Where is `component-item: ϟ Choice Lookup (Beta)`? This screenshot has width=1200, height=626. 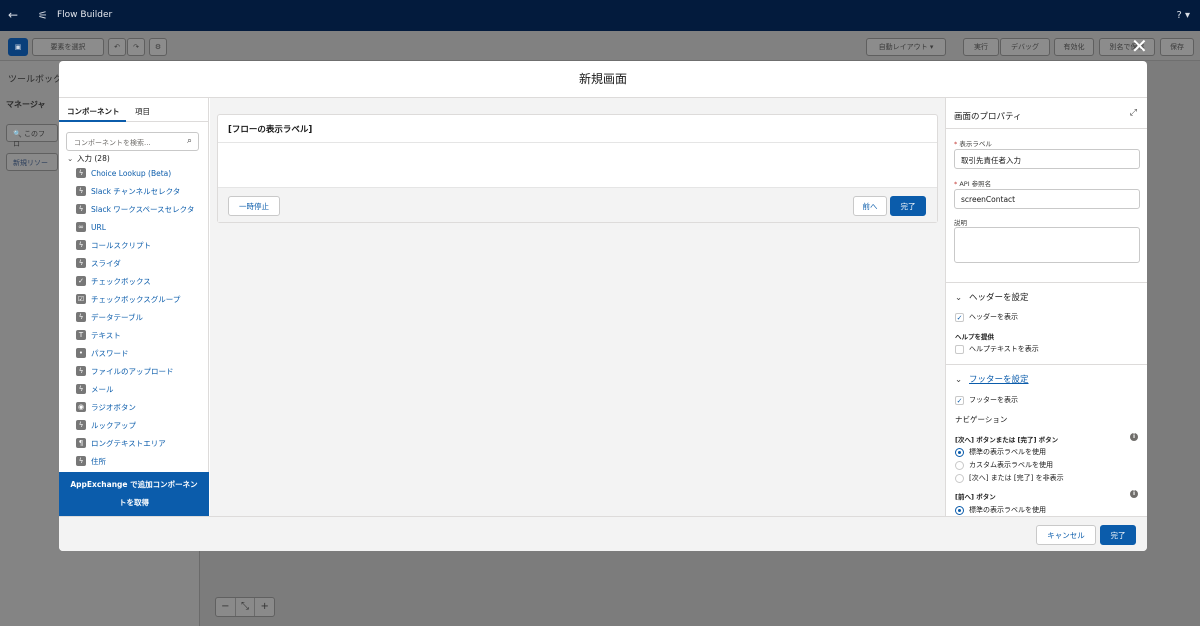
component-item: ϟ Choice Lookup (Beta) is located at coordinates (141, 173).